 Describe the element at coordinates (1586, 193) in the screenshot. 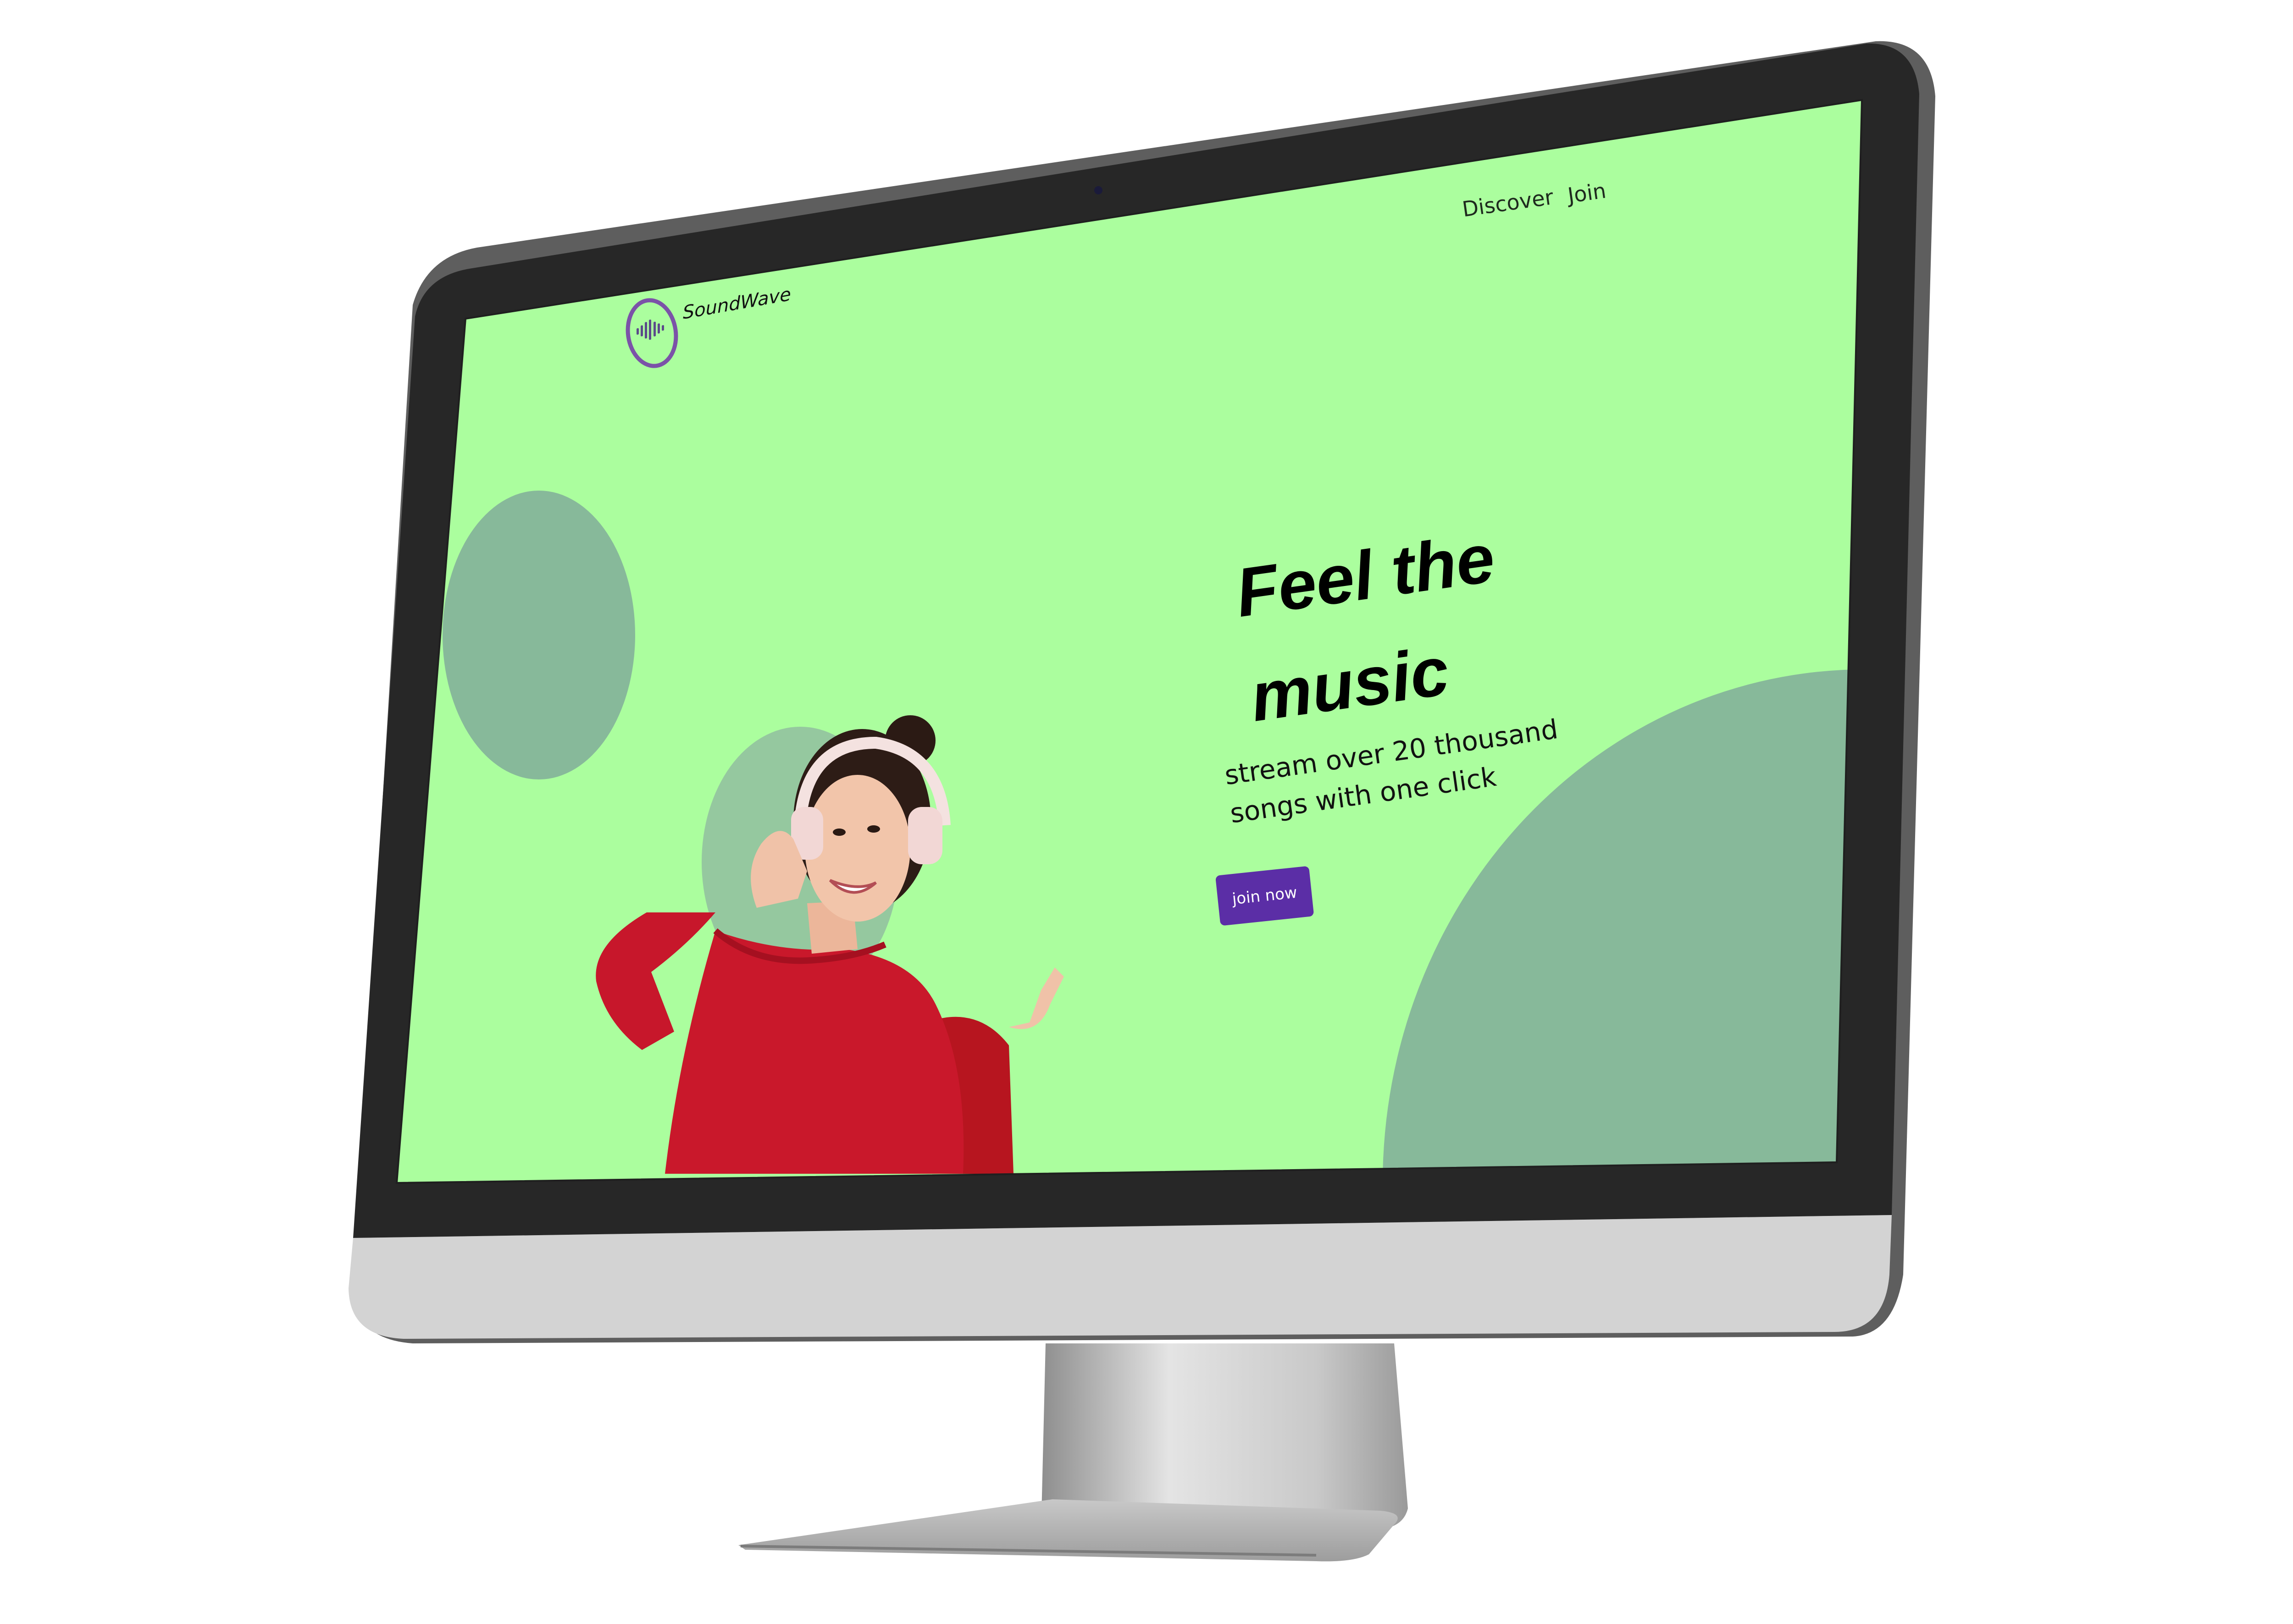

I see `nav-link-join: Join` at that location.